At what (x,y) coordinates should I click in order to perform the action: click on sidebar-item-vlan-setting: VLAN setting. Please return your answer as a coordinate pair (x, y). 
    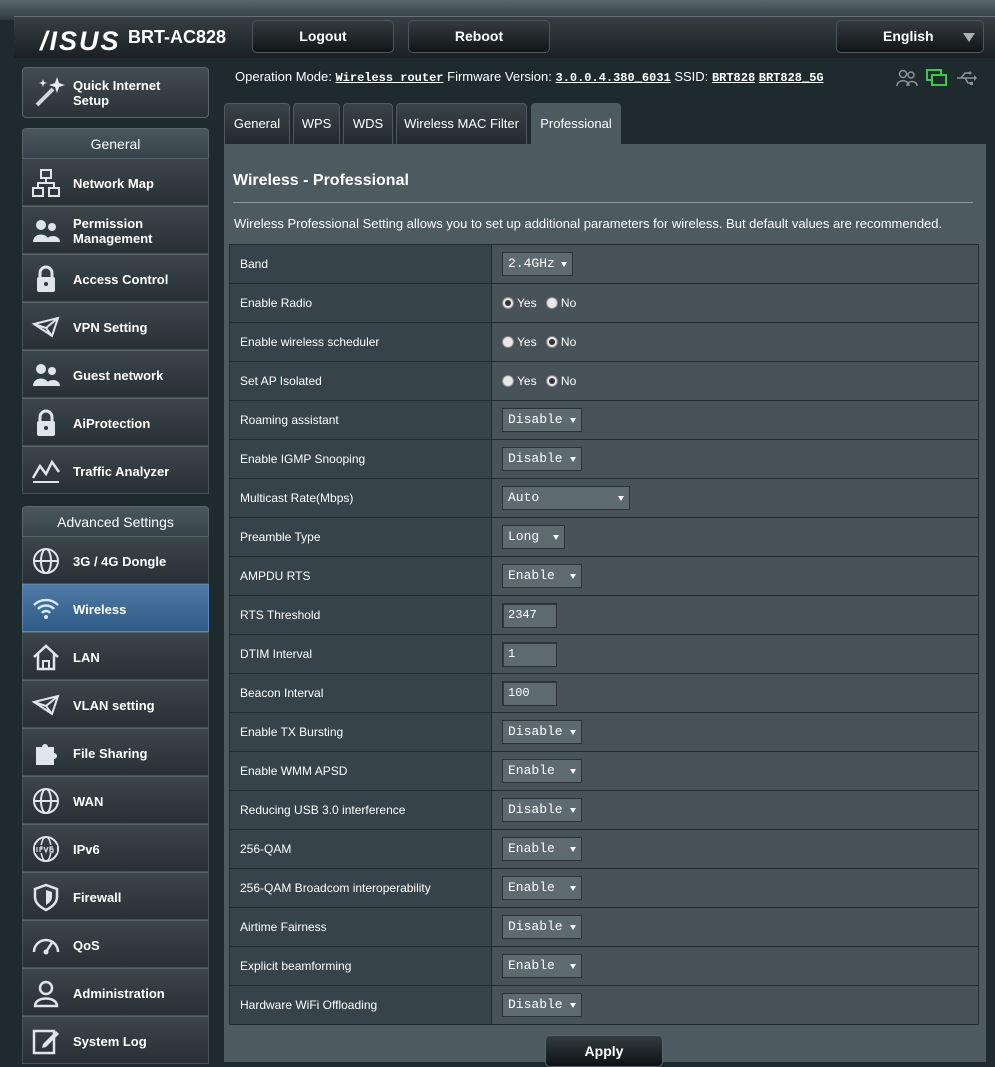
    Looking at the image, I should click on (115, 704).